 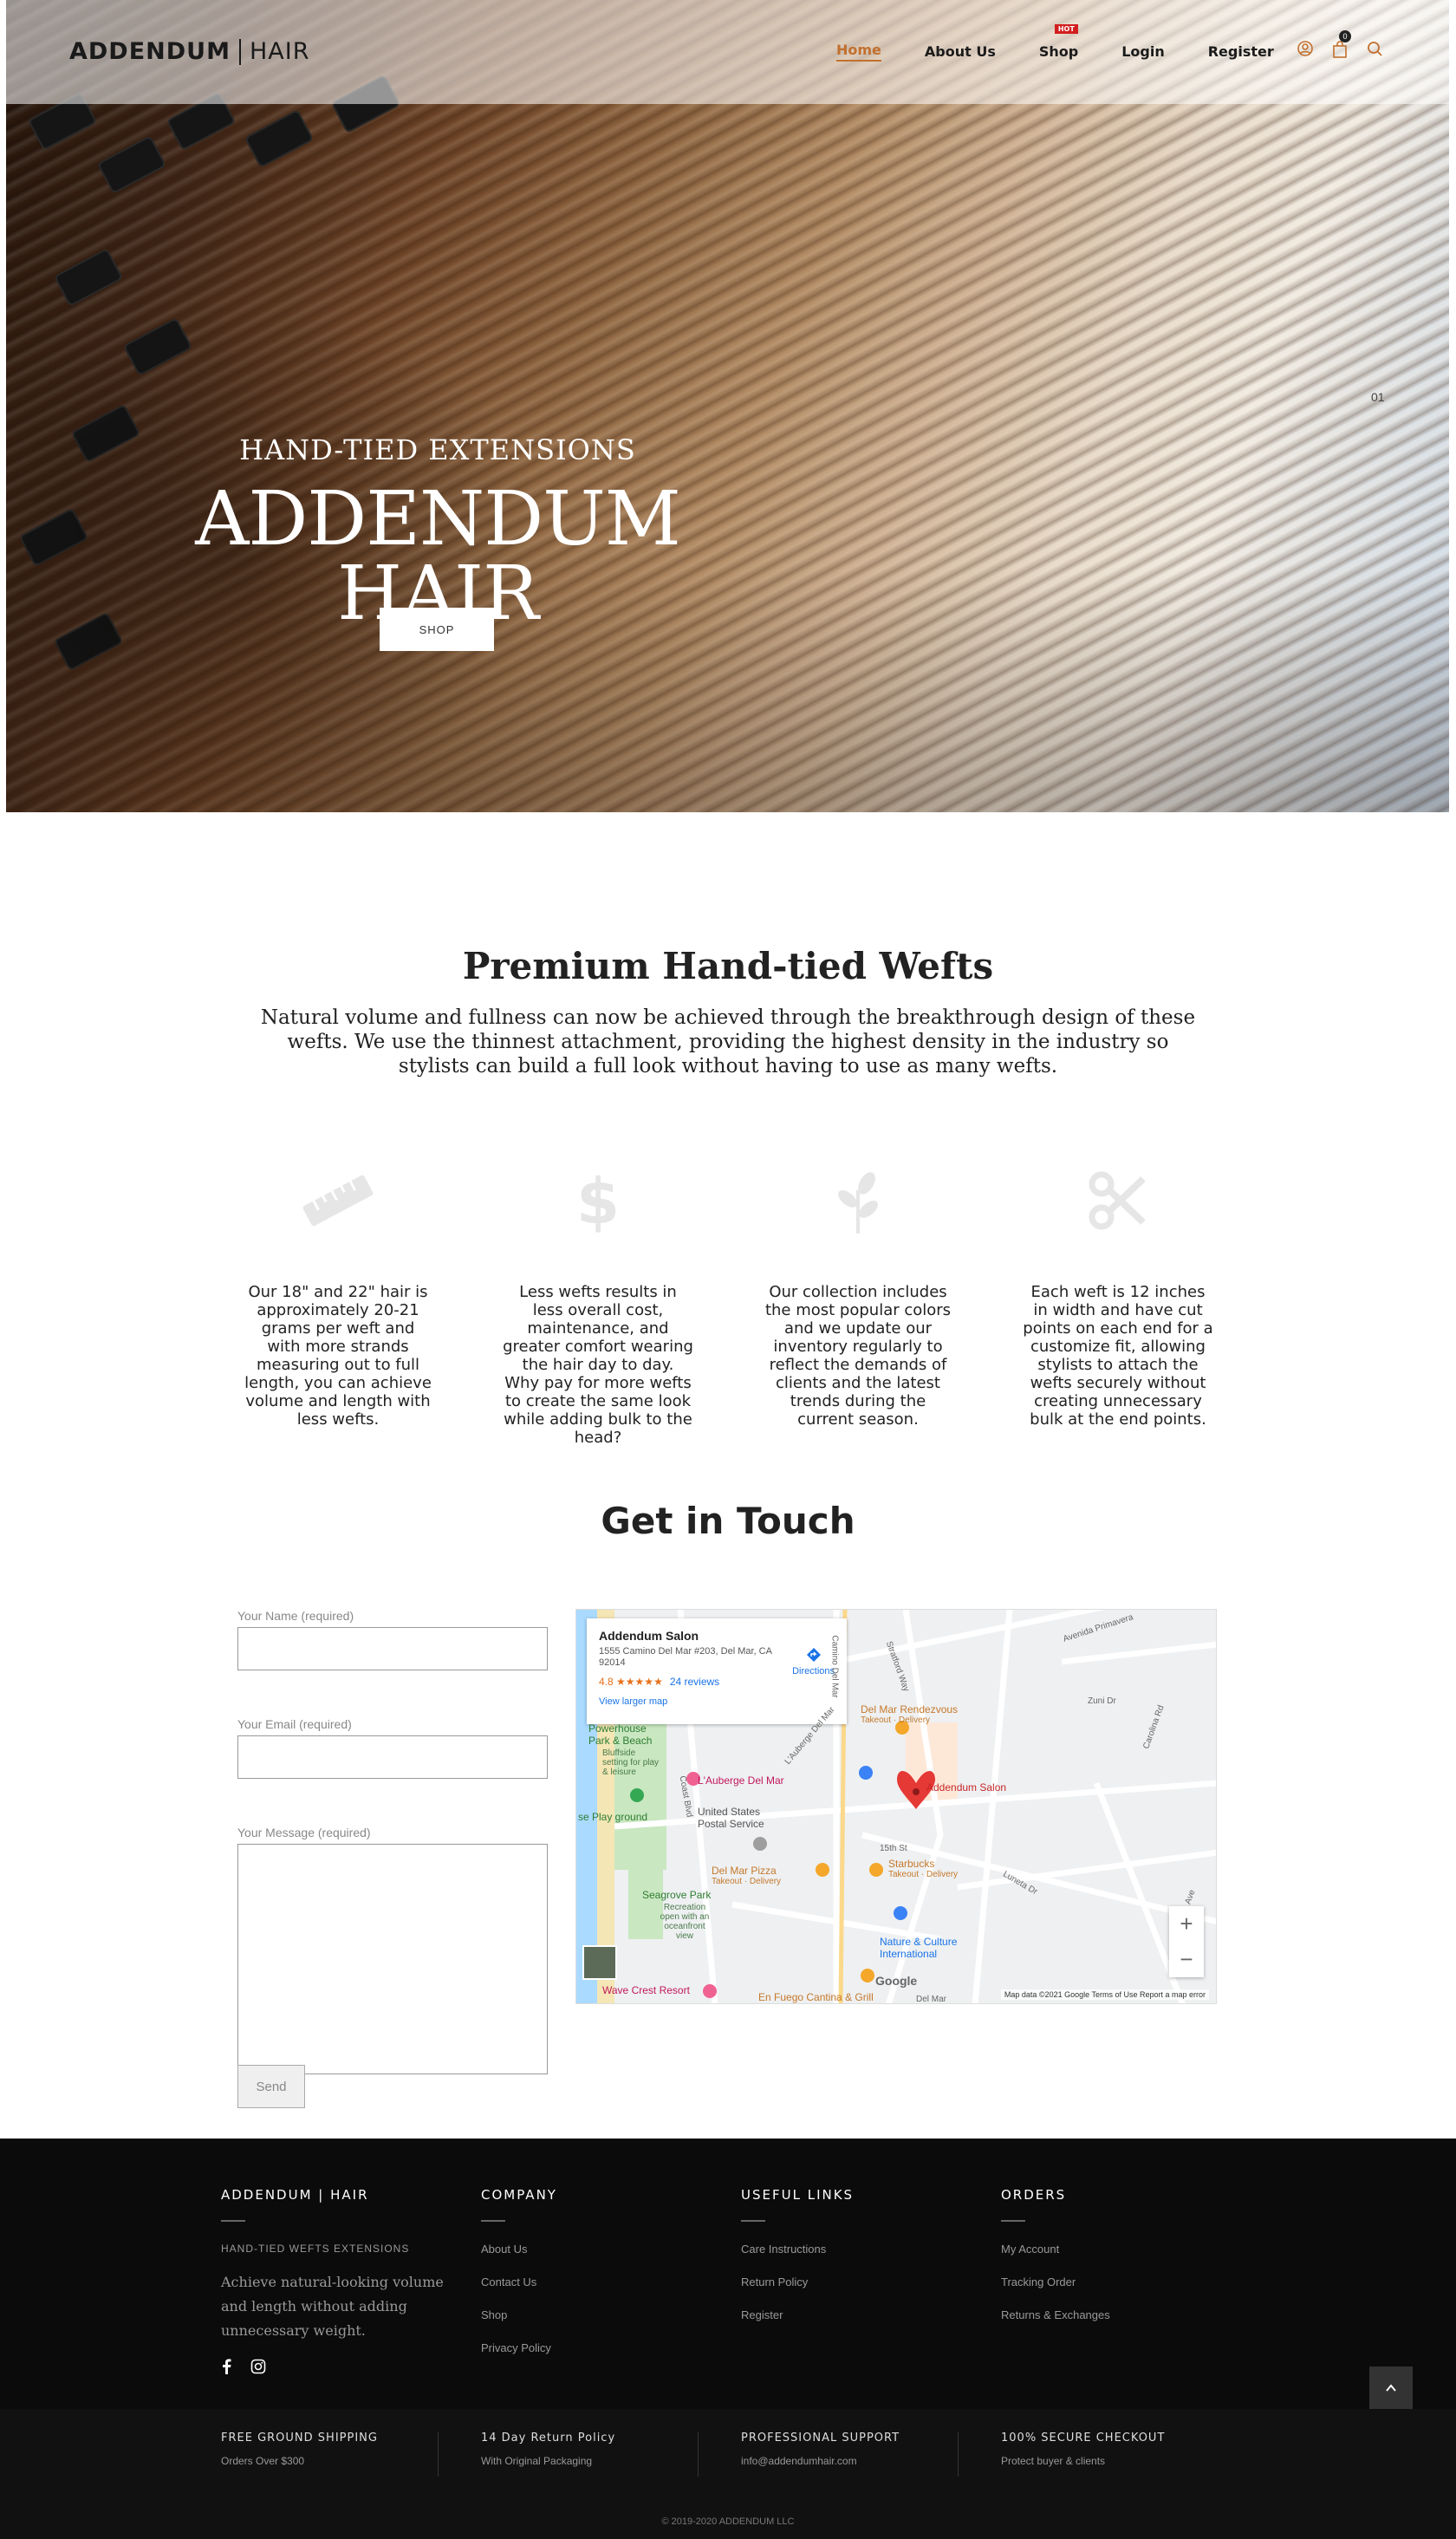 I want to click on leaf-icon, so click(x=858, y=1201).